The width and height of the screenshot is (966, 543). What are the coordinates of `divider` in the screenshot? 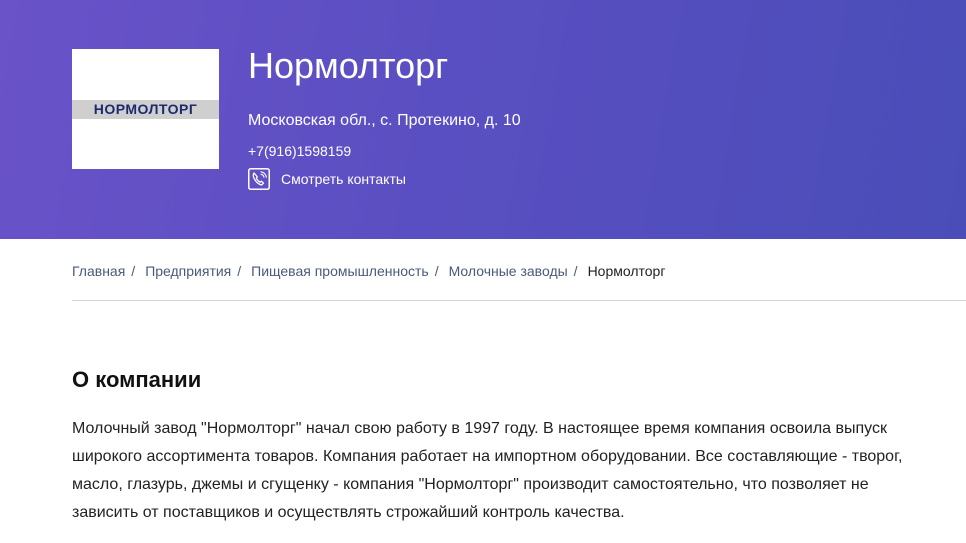 It's located at (519, 300).